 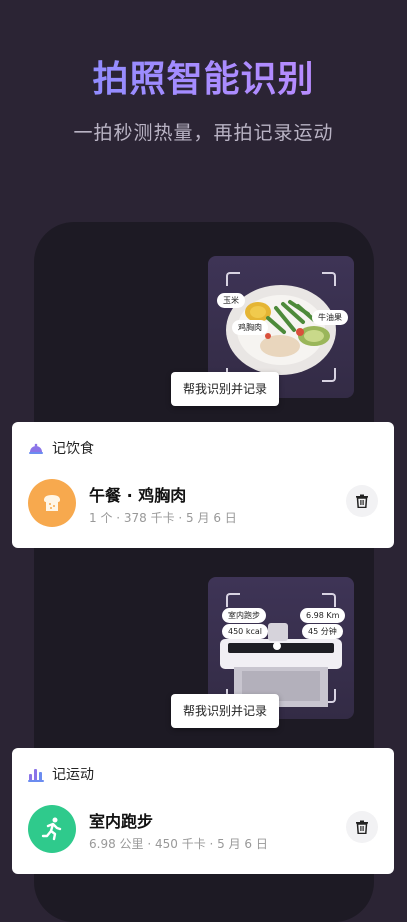 What do you see at coordinates (245, 631) in the screenshot?
I see `exercise-tag: 450 kcal` at bounding box center [245, 631].